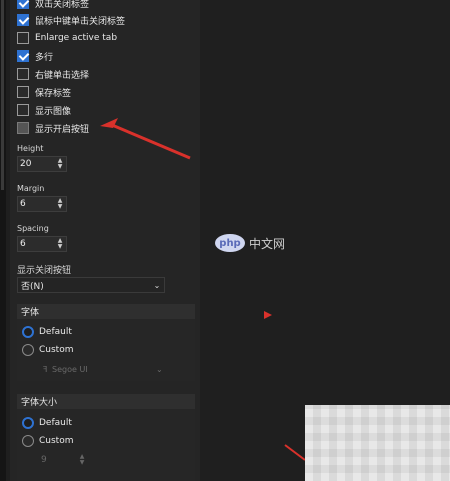 Image resolution: width=450 pixels, height=481 pixels. I want to click on watermark-logo: php, so click(230, 243).